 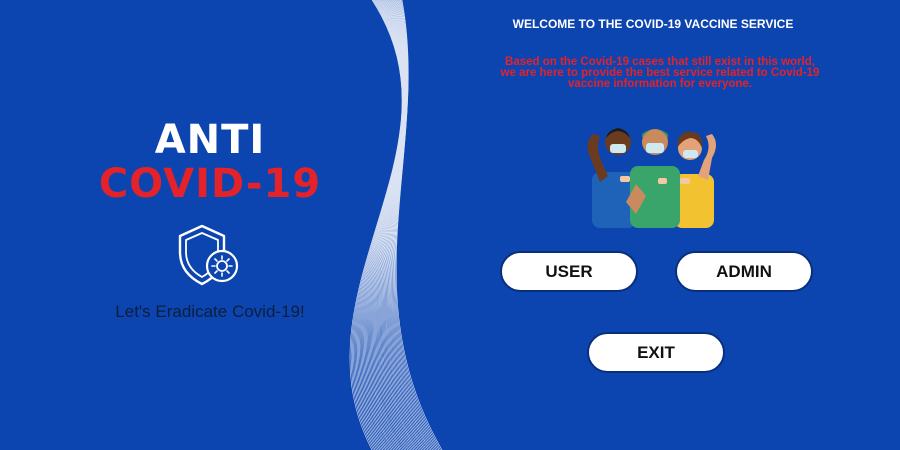 What do you see at coordinates (210, 184) in the screenshot?
I see `brand-title-covid: COVID-19` at bounding box center [210, 184].